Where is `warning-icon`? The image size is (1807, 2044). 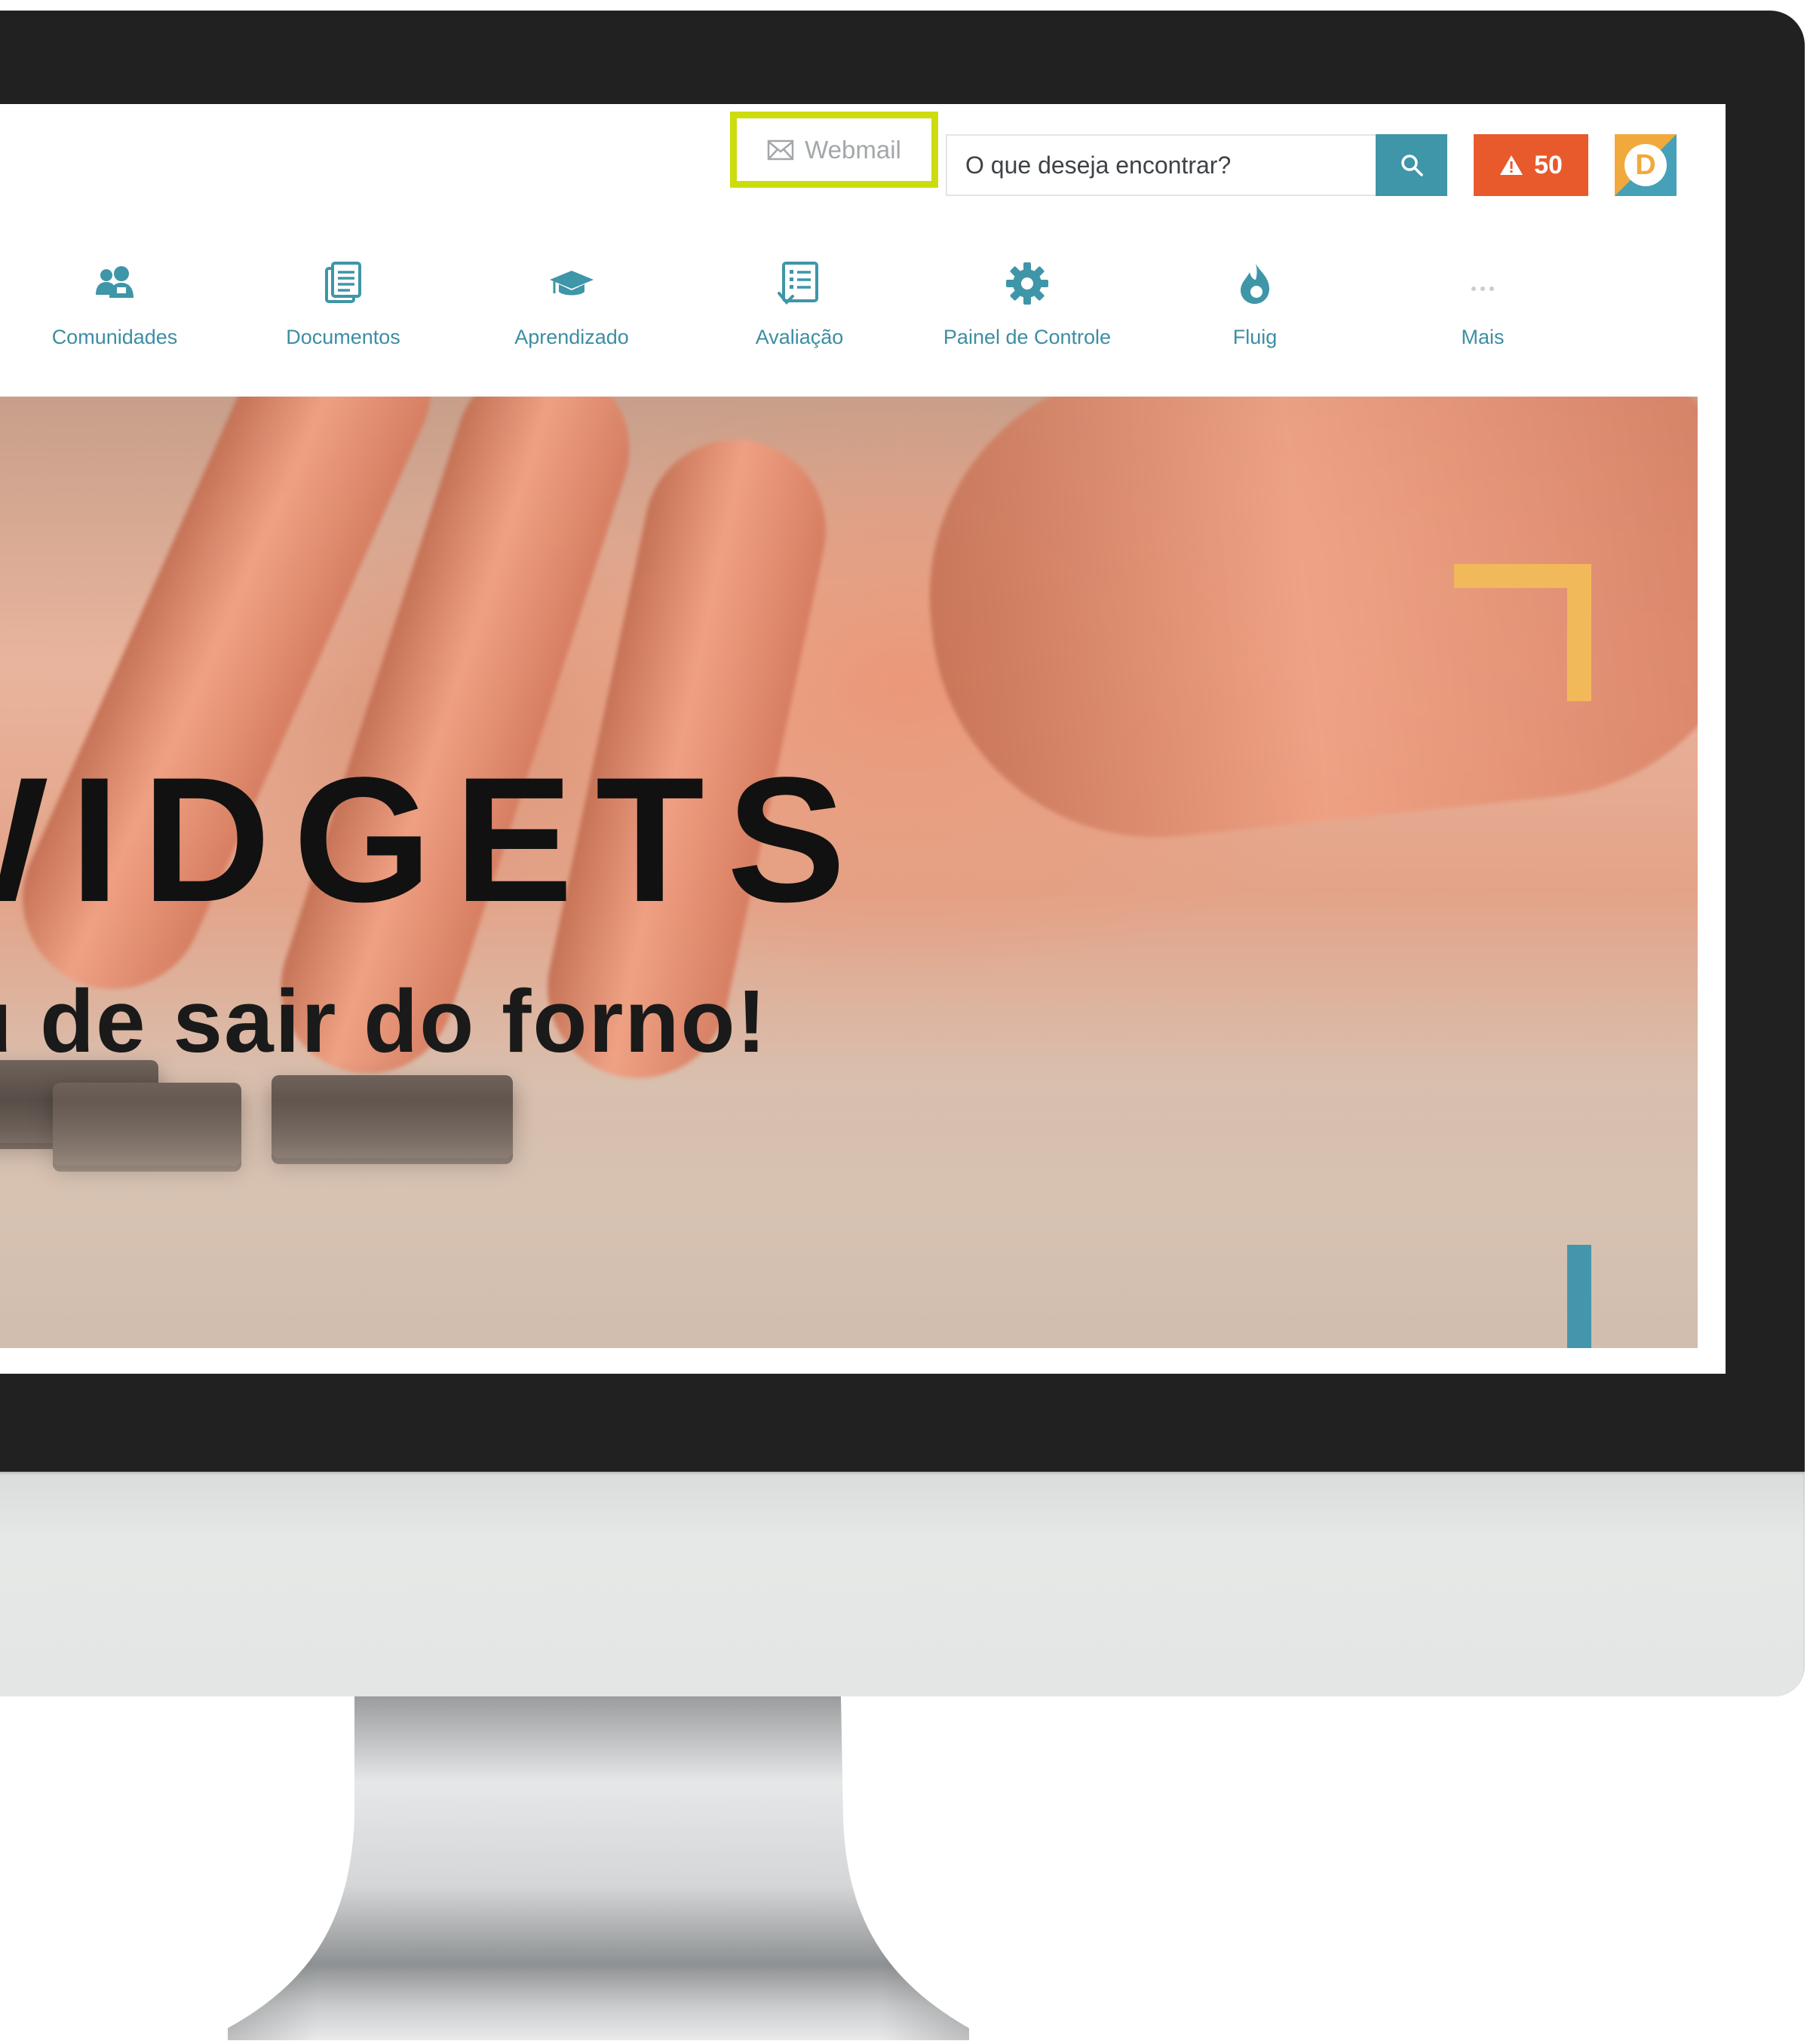
warning-icon is located at coordinates (1511, 165).